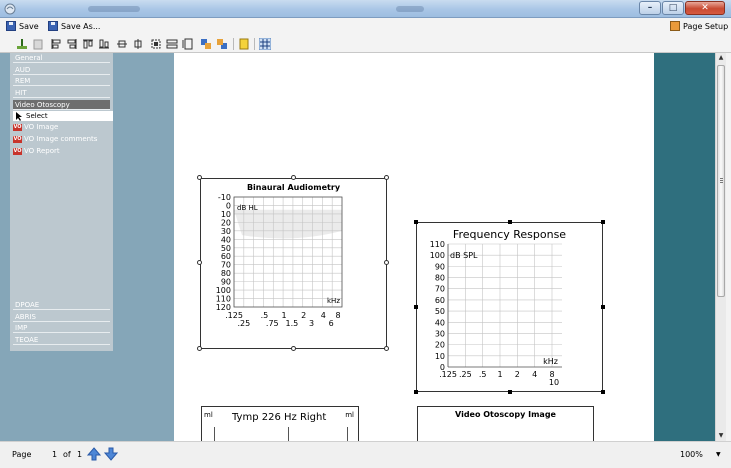  Describe the element at coordinates (41, 127) in the screenshot. I see `tool-vo-image-label: VO Image` at that location.